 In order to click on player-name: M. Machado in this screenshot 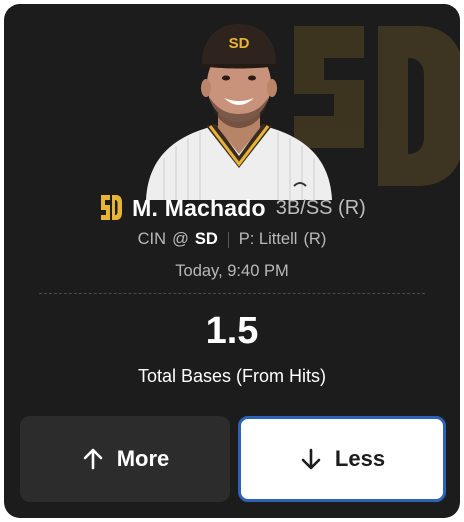, I will do `click(199, 207)`.